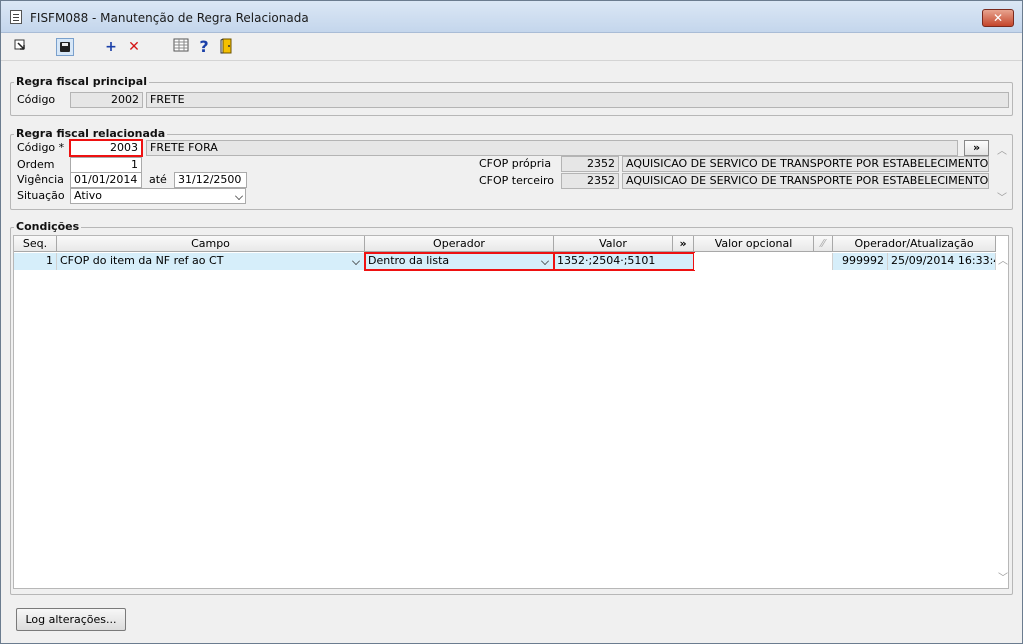 The height and width of the screenshot is (644, 1023). What do you see at coordinates (860, 261) in the screenshot?
I see `cell-usuario: 999992` at bounding box center [860, 261].